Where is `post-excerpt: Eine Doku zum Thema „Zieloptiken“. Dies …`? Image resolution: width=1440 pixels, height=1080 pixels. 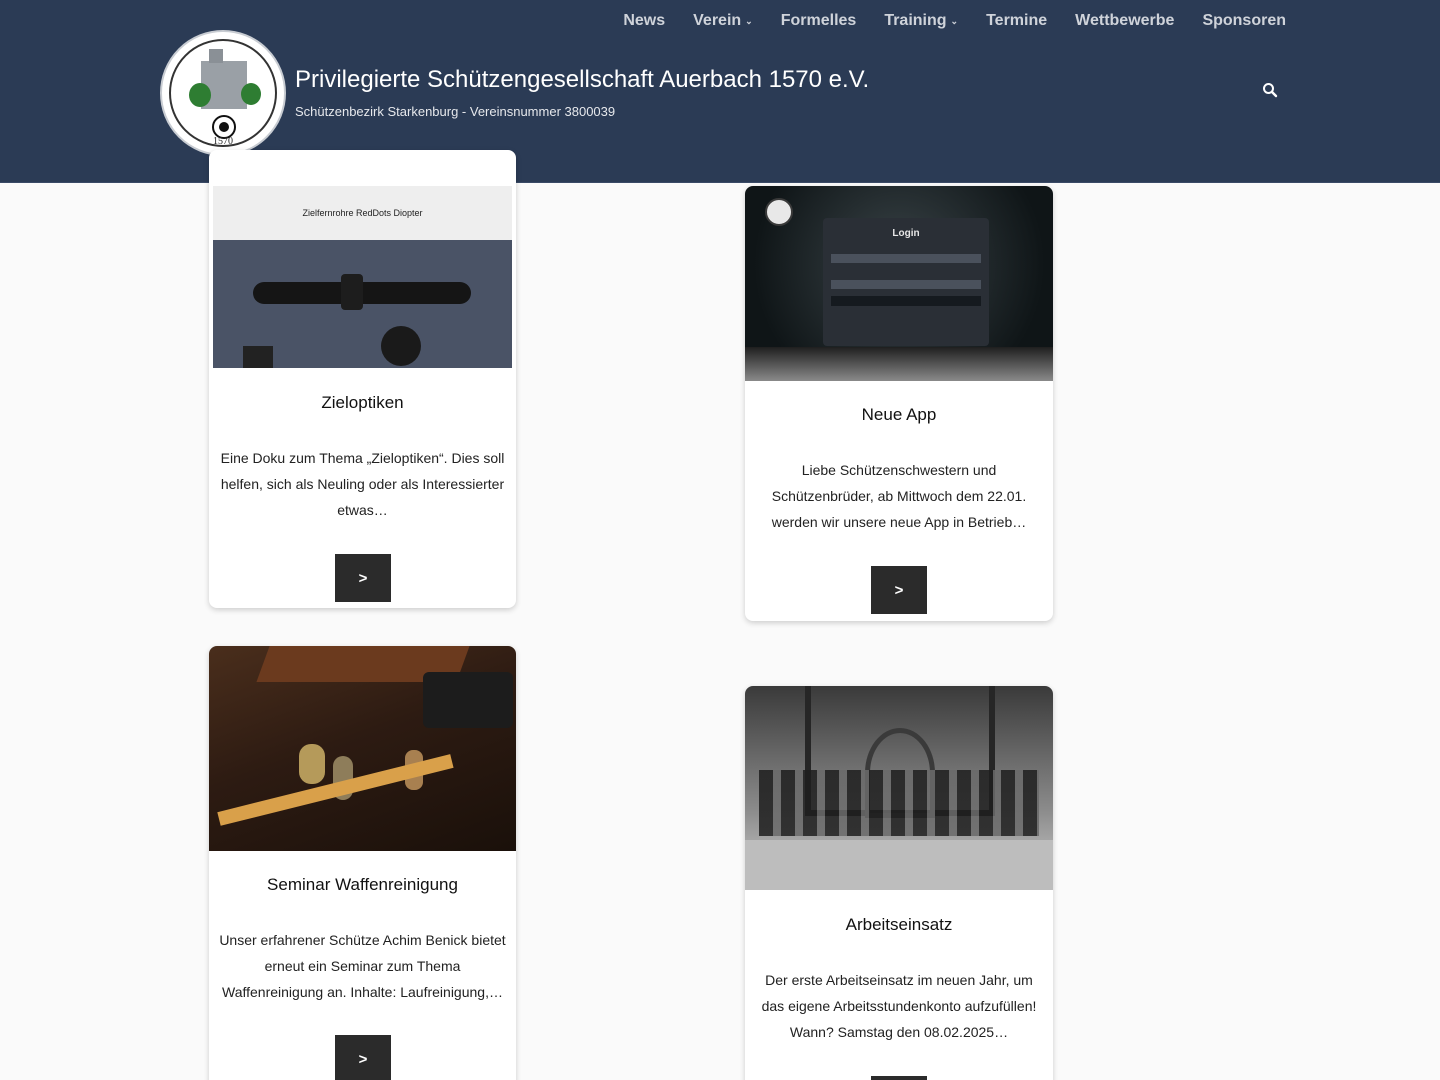 post-excerpt: Eine Doku zum Thema „Zieloptiken“. Dies … is located at coordinates (362, 484).